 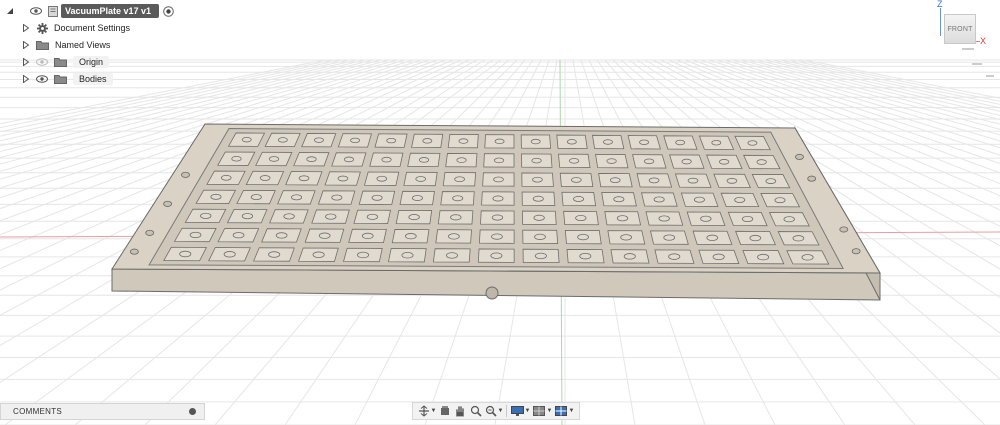 I want to click on browser-item-origin: Origin, so click(x=66, y=62).